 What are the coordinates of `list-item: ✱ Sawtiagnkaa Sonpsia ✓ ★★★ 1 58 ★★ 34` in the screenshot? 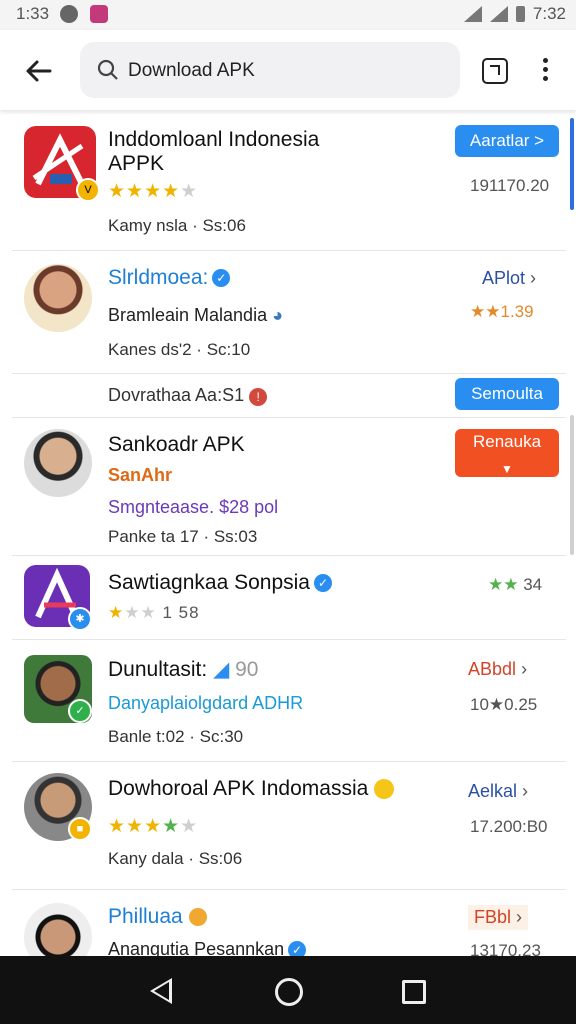 It's located at (289, 597).